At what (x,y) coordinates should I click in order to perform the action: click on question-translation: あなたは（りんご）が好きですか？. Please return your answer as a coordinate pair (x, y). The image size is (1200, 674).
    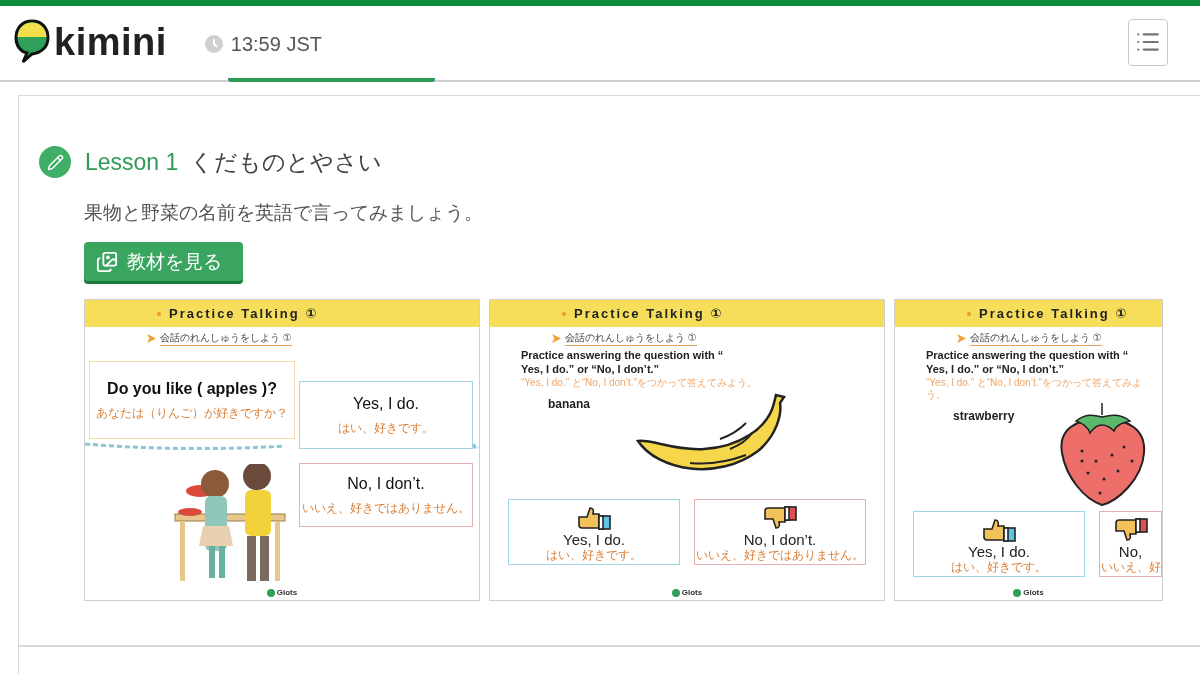
    Looking at the image, I should click on (192, 413).